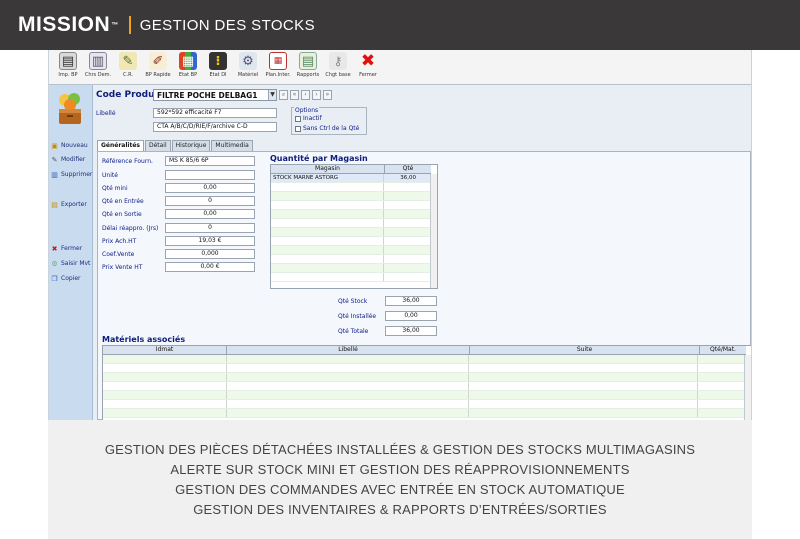 This screenshot has height=539, width=800. I want to click on close-icon: ✖, so click(54, 248).